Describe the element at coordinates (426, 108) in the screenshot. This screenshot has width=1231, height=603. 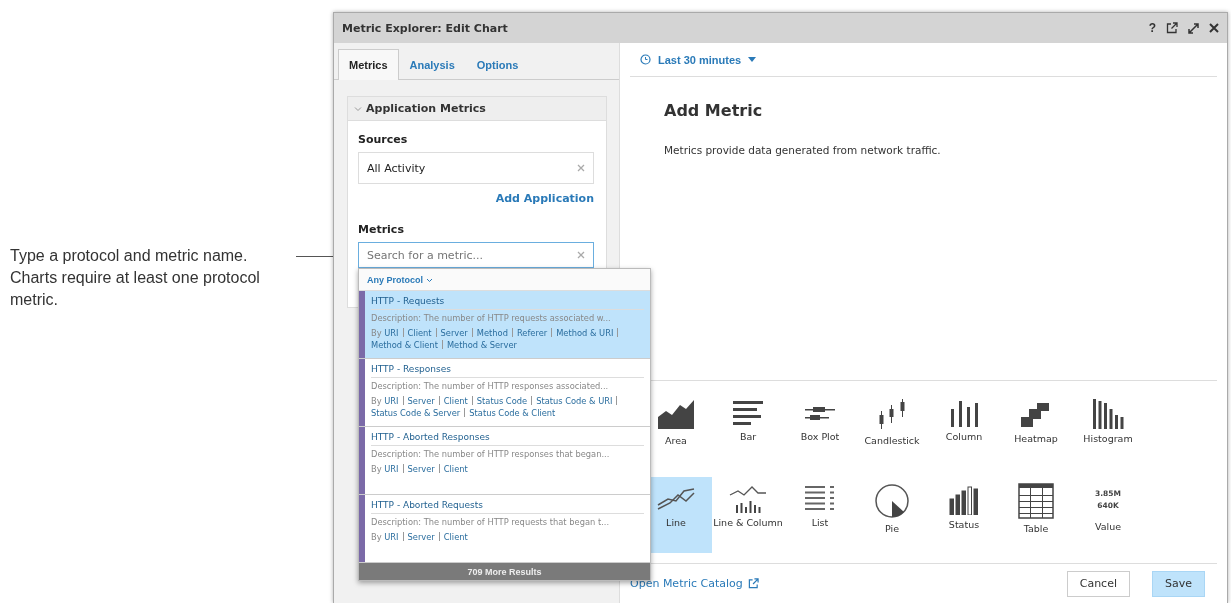
I see `section-title: Application Metrics` at that location.